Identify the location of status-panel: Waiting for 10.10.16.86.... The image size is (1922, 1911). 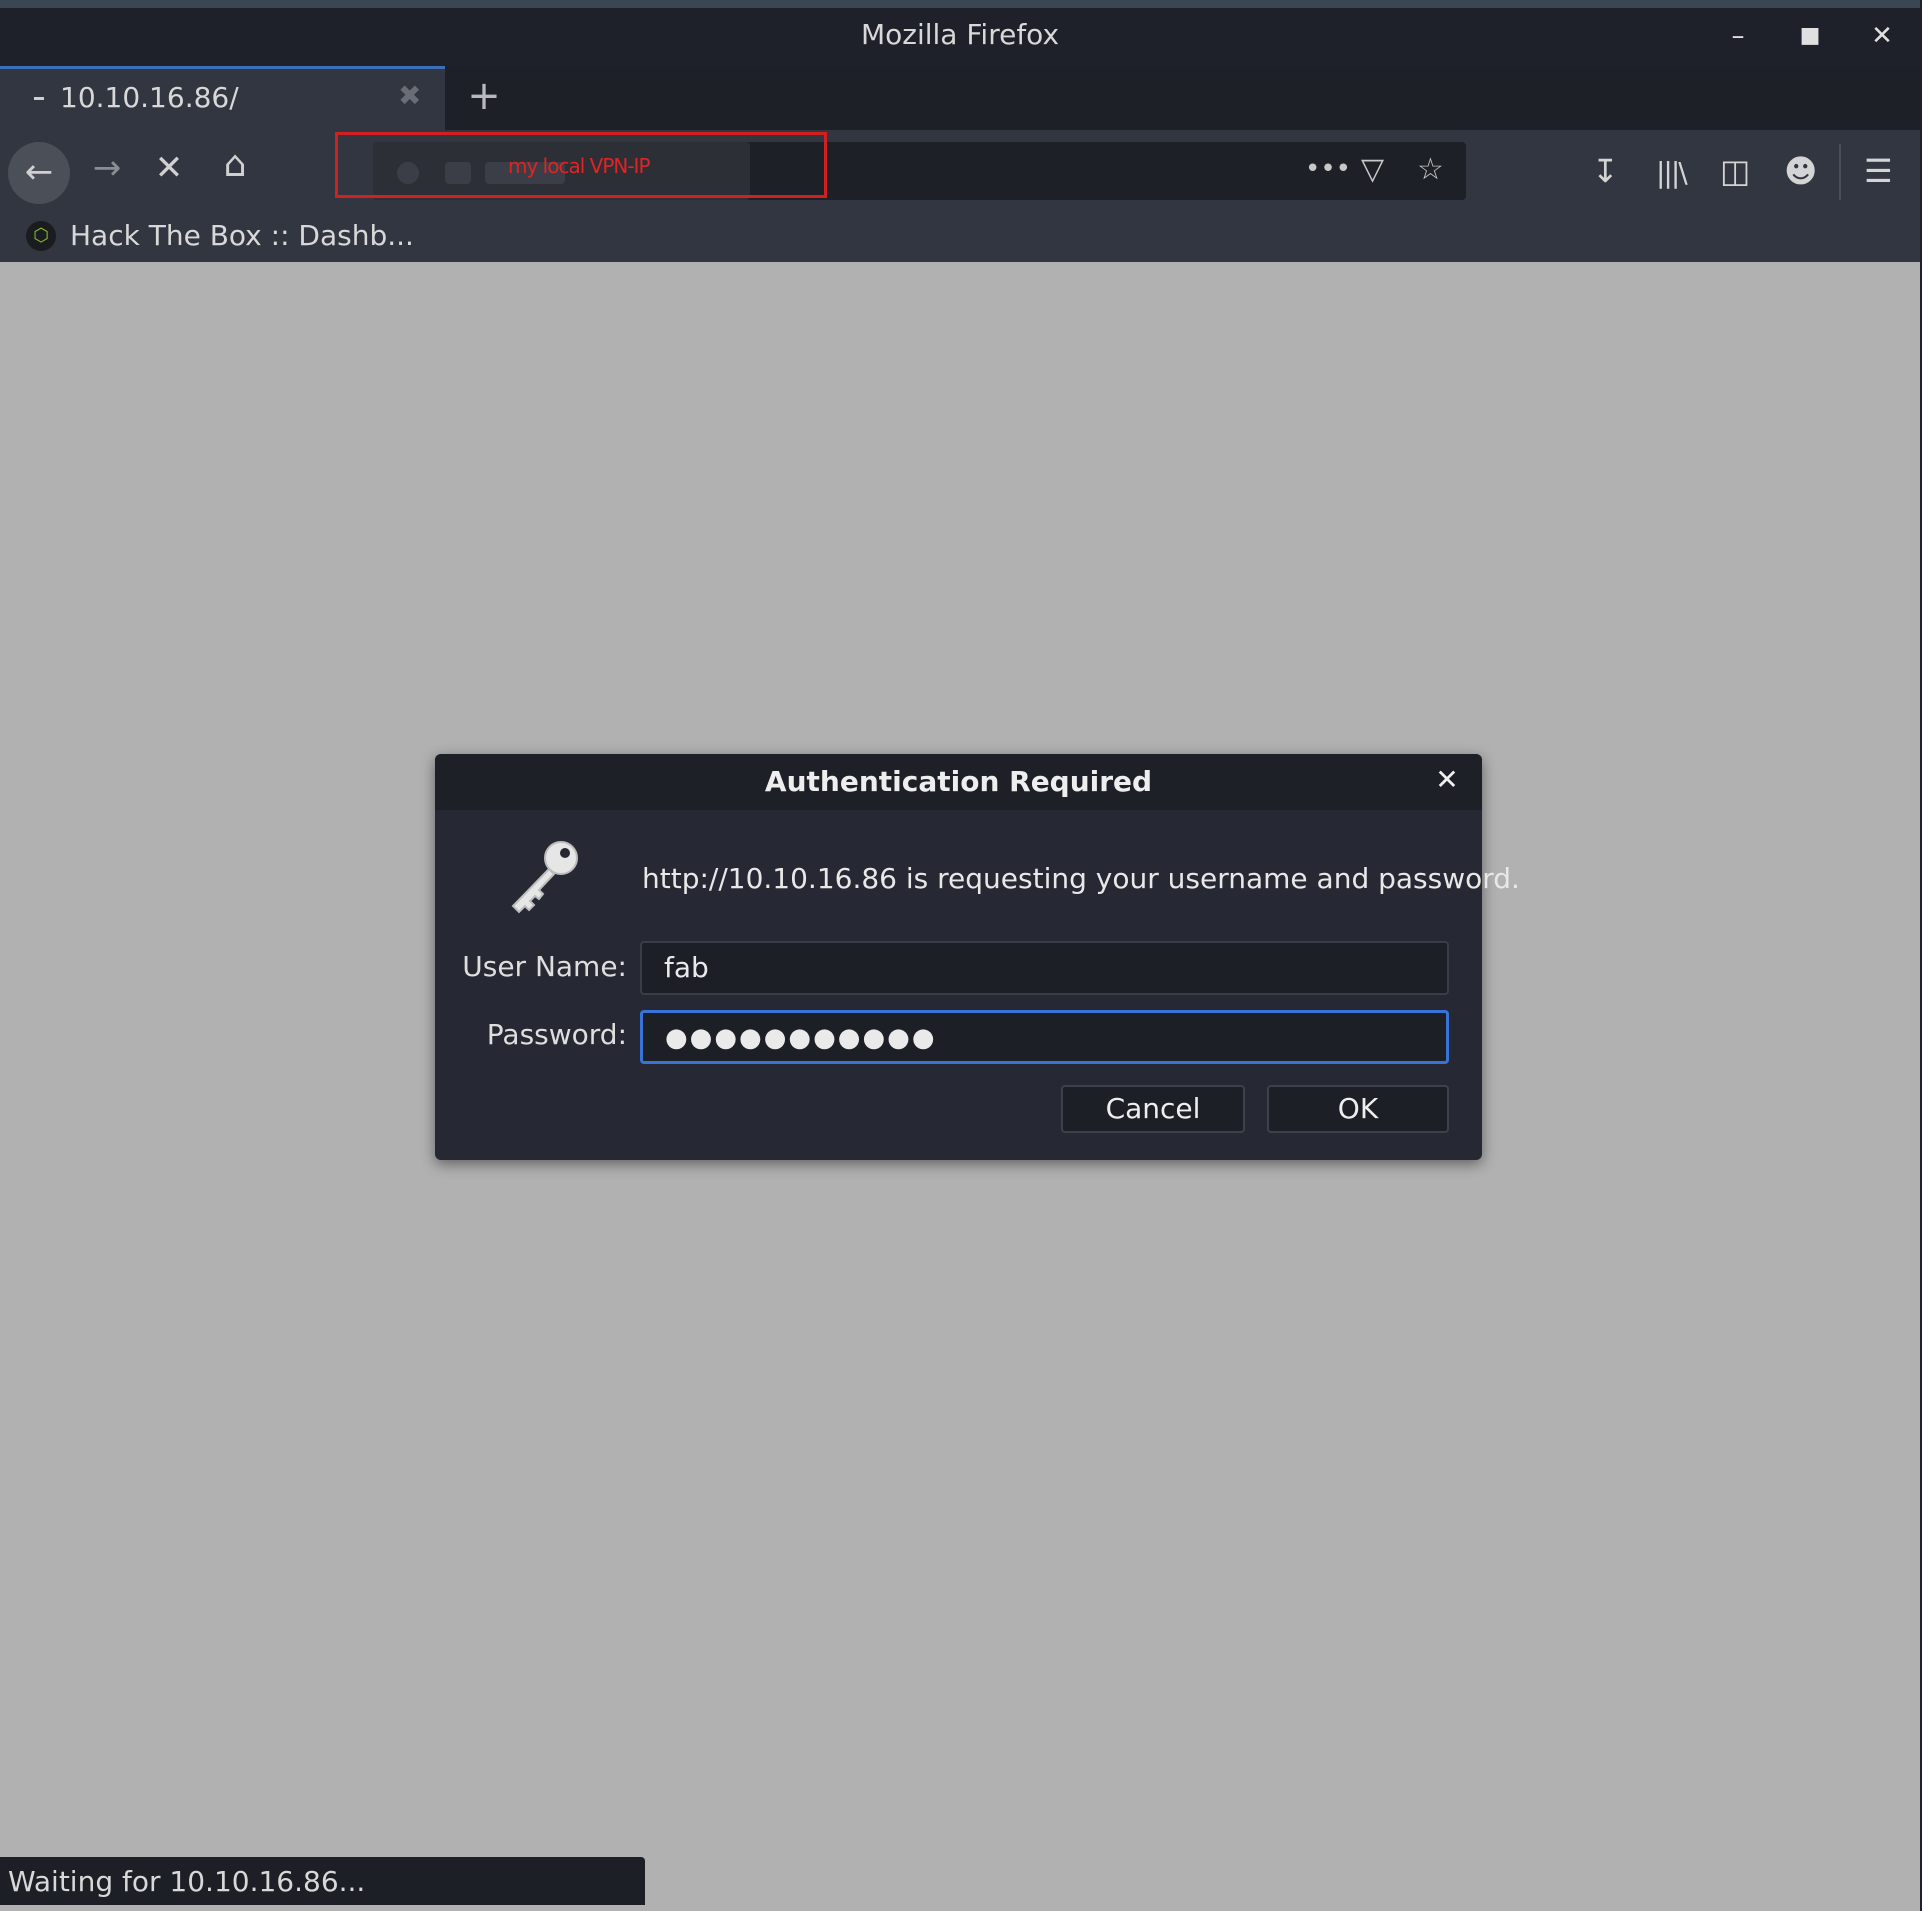
(322, 1881).